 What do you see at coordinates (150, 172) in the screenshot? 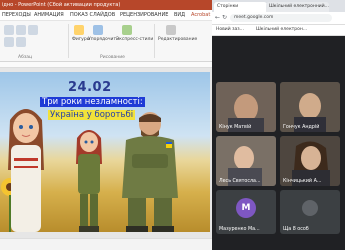
I see `soldier-figure-image` at bounding box center [150, 172].